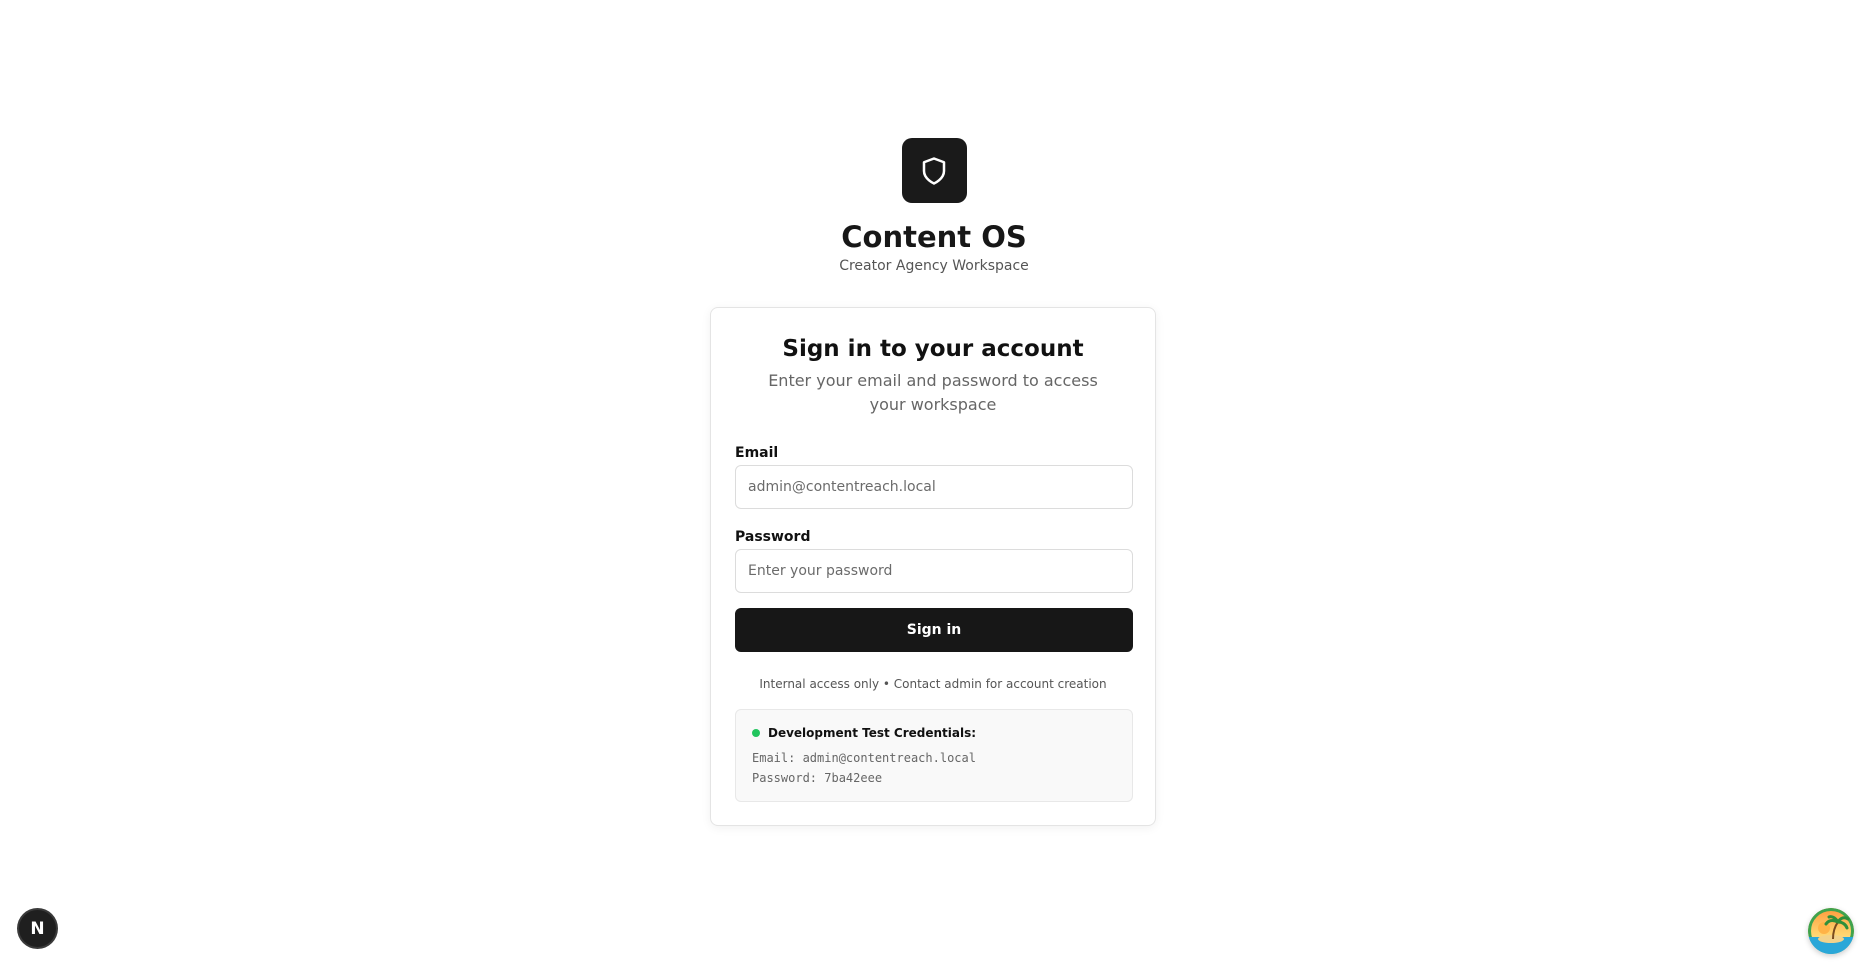 This screenshot has height=966, width=1868. What do you see at coordinates (934, 206) in the screenshot?
I see `brand-header: Content OS Creator Agency Workspace` at bounding box center [934, 206].